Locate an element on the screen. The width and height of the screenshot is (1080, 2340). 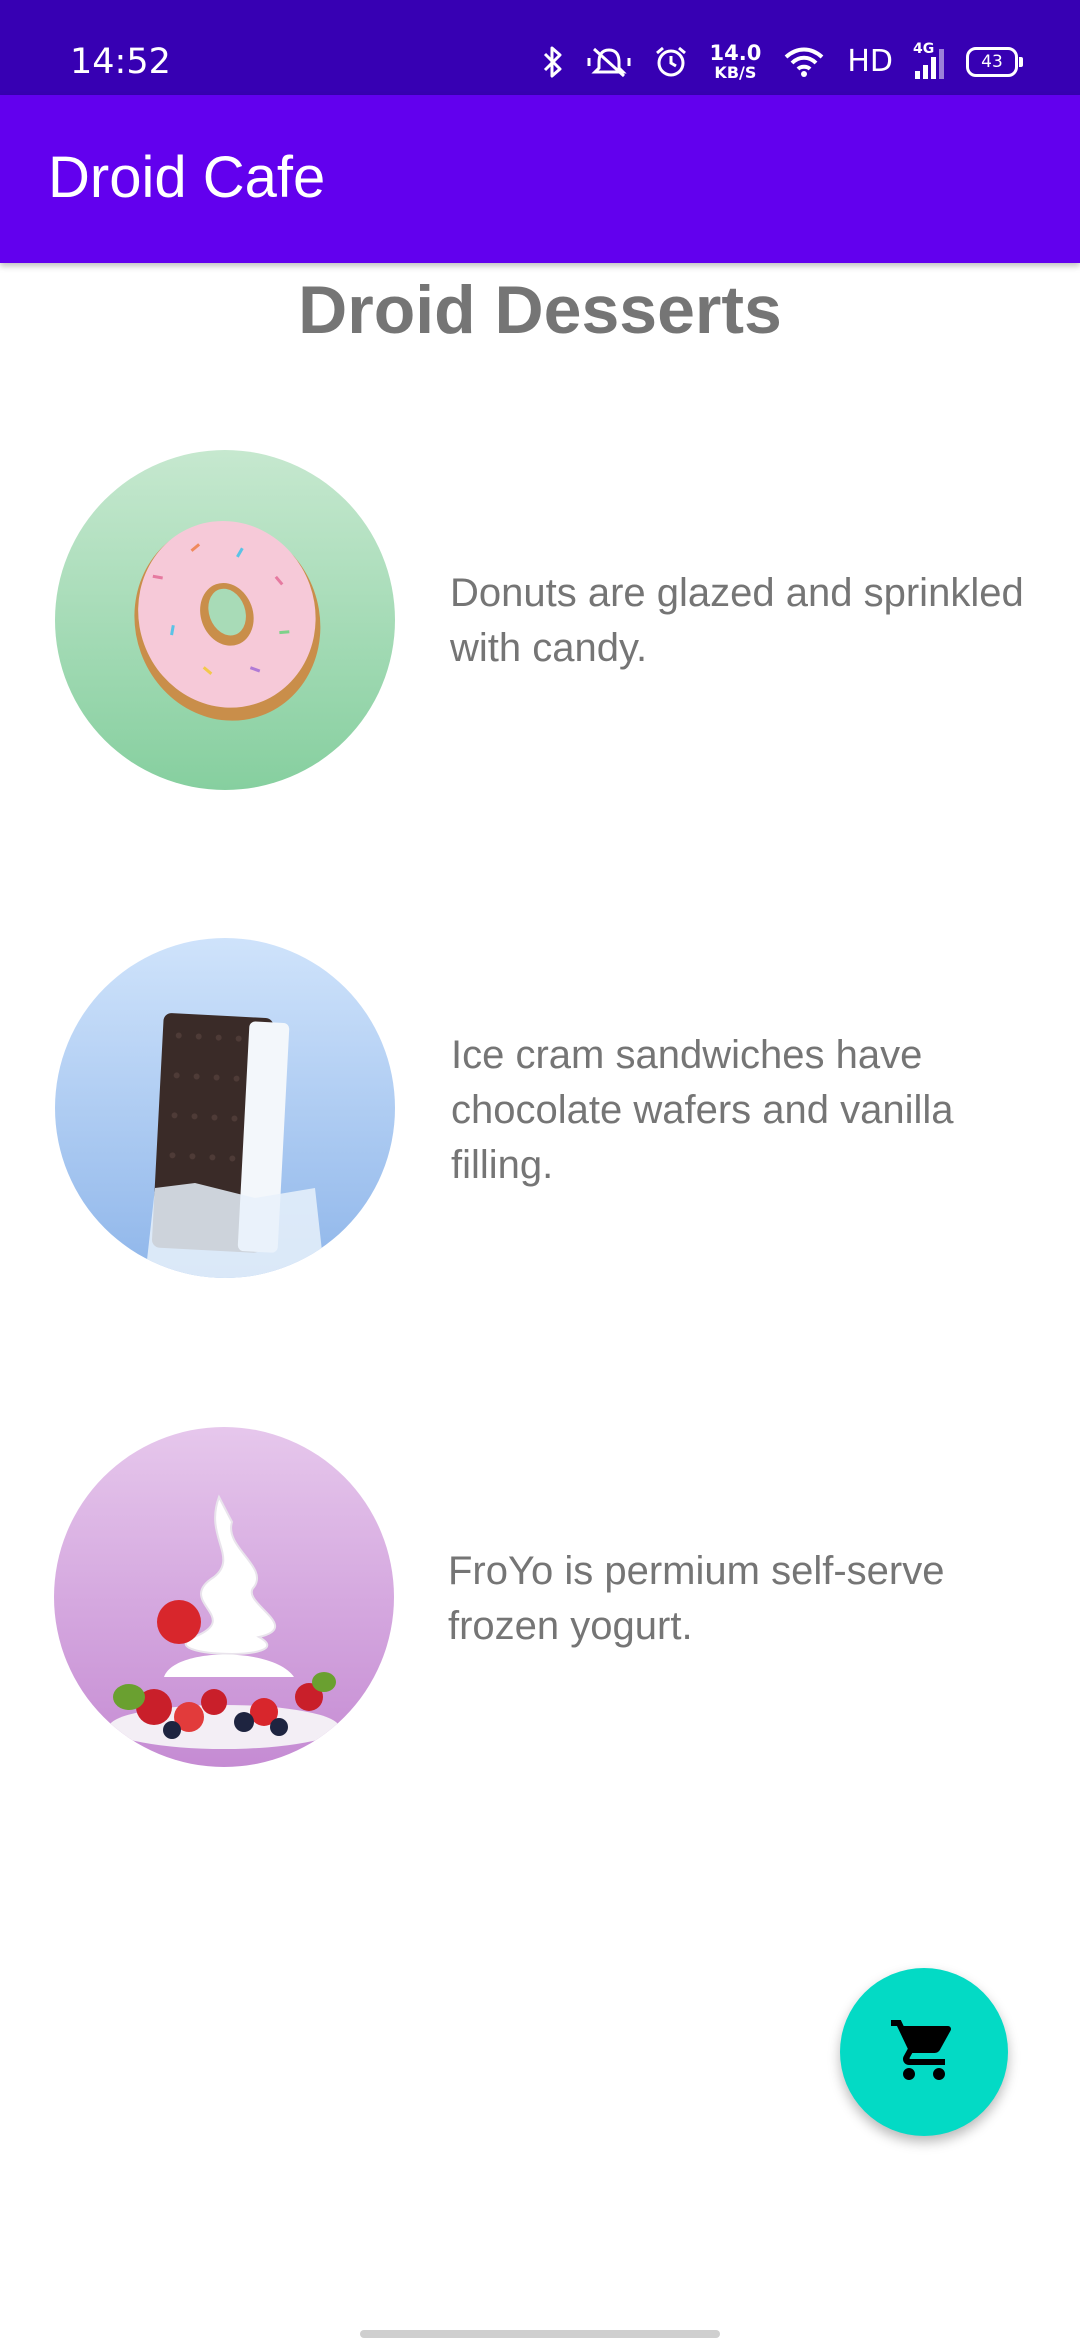
app-bar: Droid Cafe is located at coordinates (540, 179).